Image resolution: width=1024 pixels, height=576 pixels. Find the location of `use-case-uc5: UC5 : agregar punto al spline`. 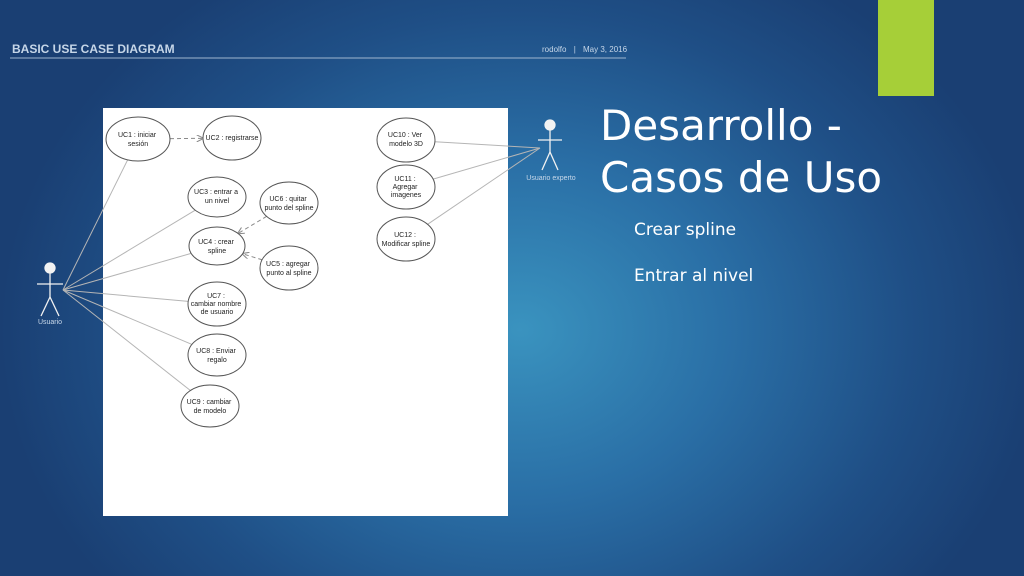

use-case-uc5: UC5 : agregar punto al spline is located at coordinates (289, 268).